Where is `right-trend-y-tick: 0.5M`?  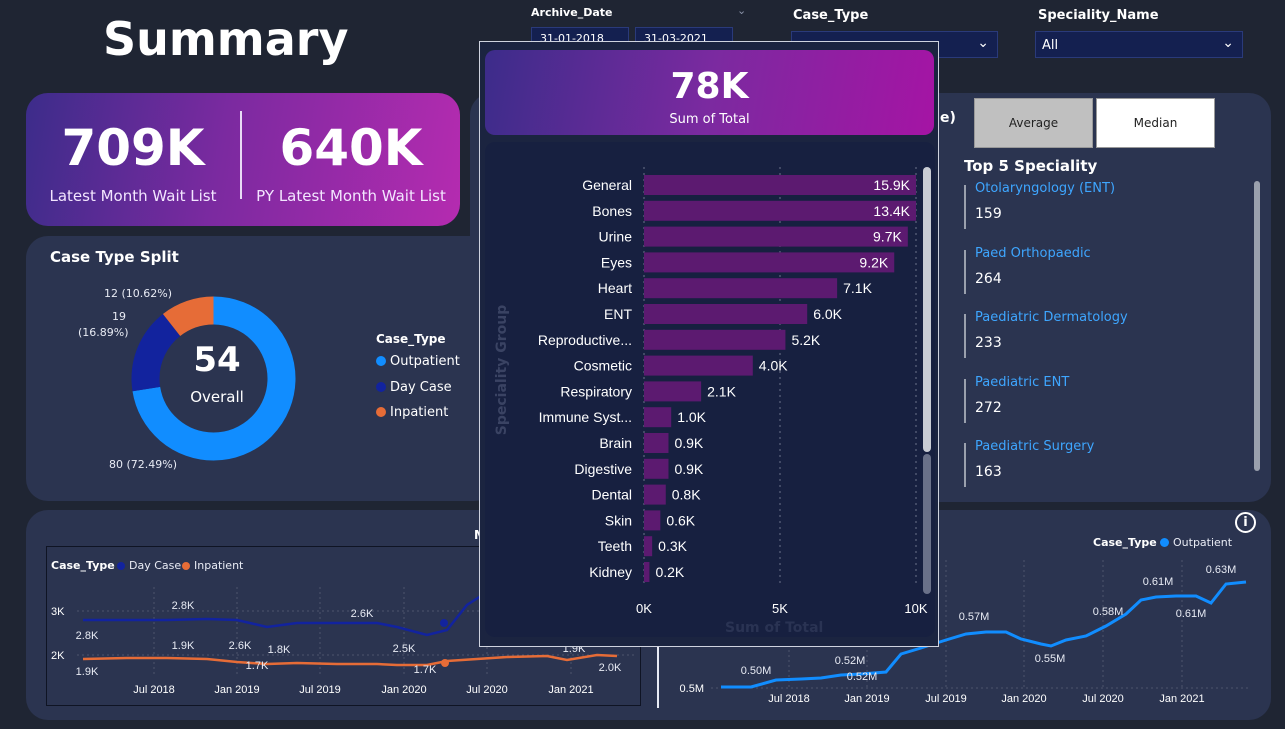
right-trend-y-tick: 0.5M is located at coordinates (692, 689).